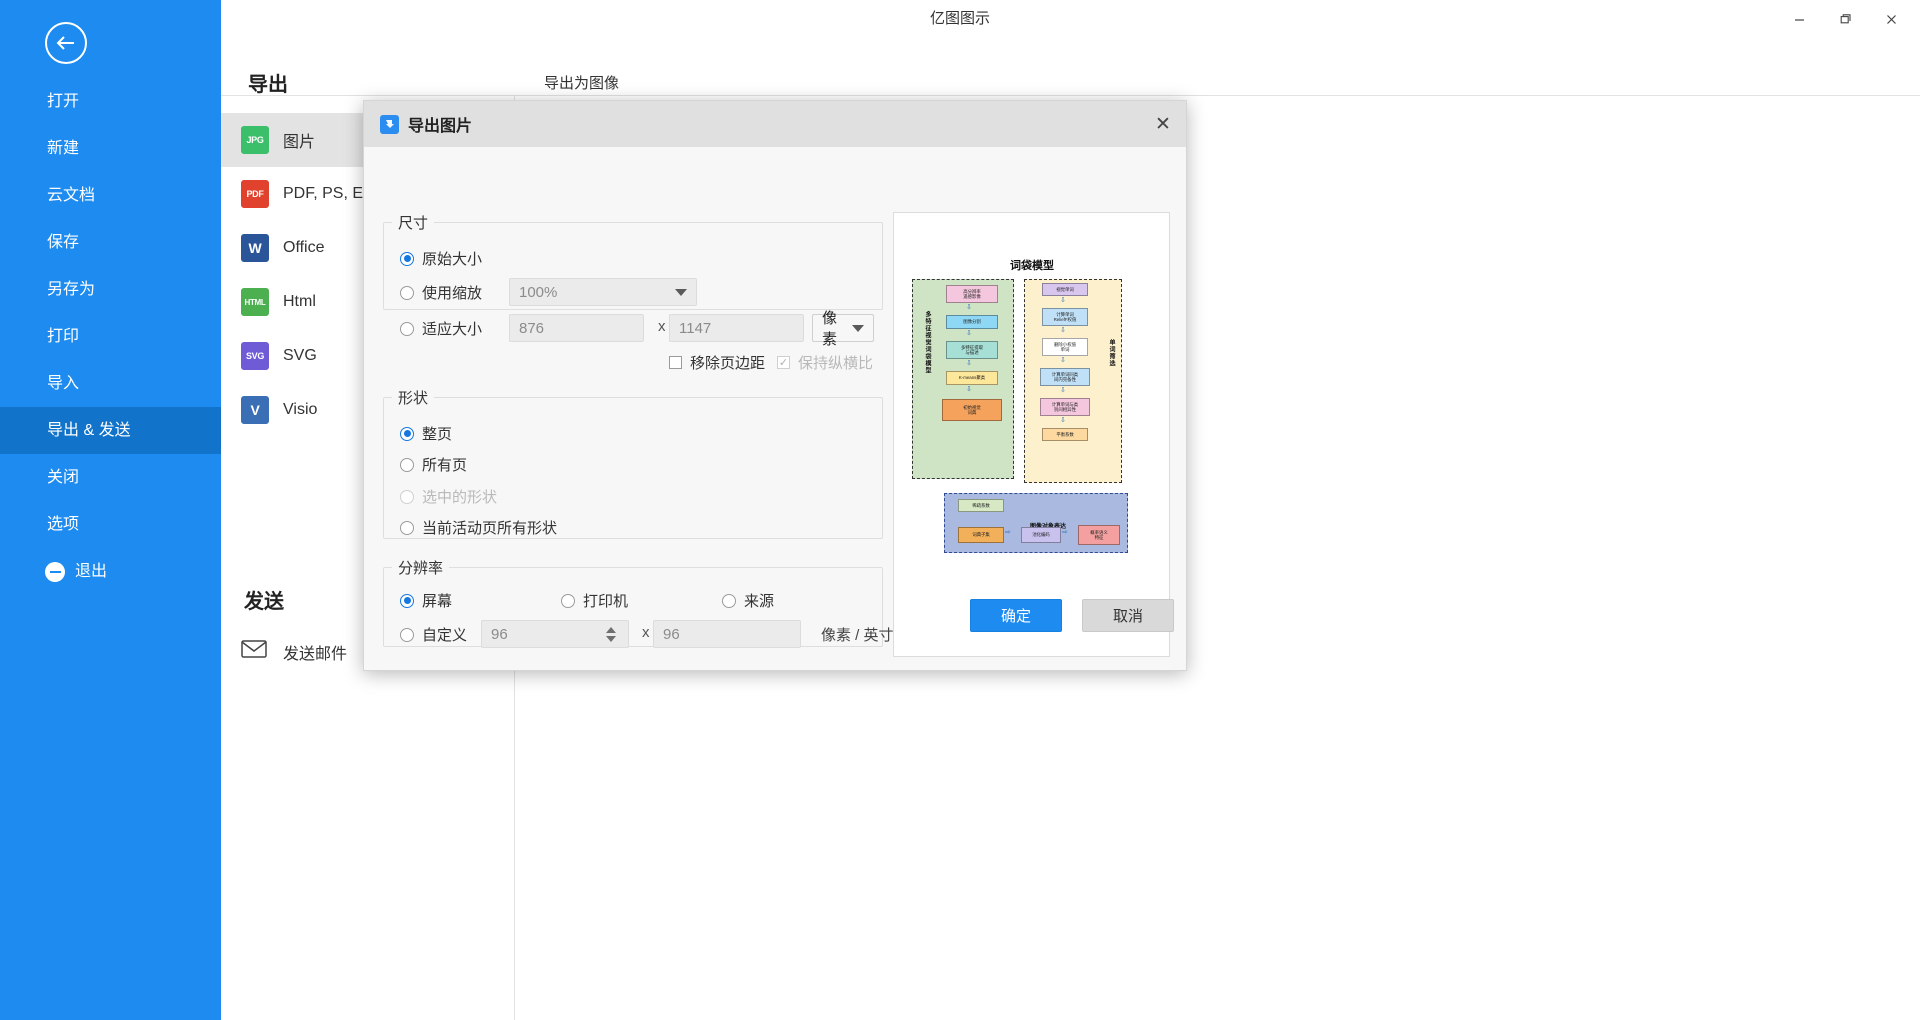 Image resolution: width=1920 pixels, height=1020 pixels. I want to click on send-mail-label: 发送邮件, so click(315, 654).